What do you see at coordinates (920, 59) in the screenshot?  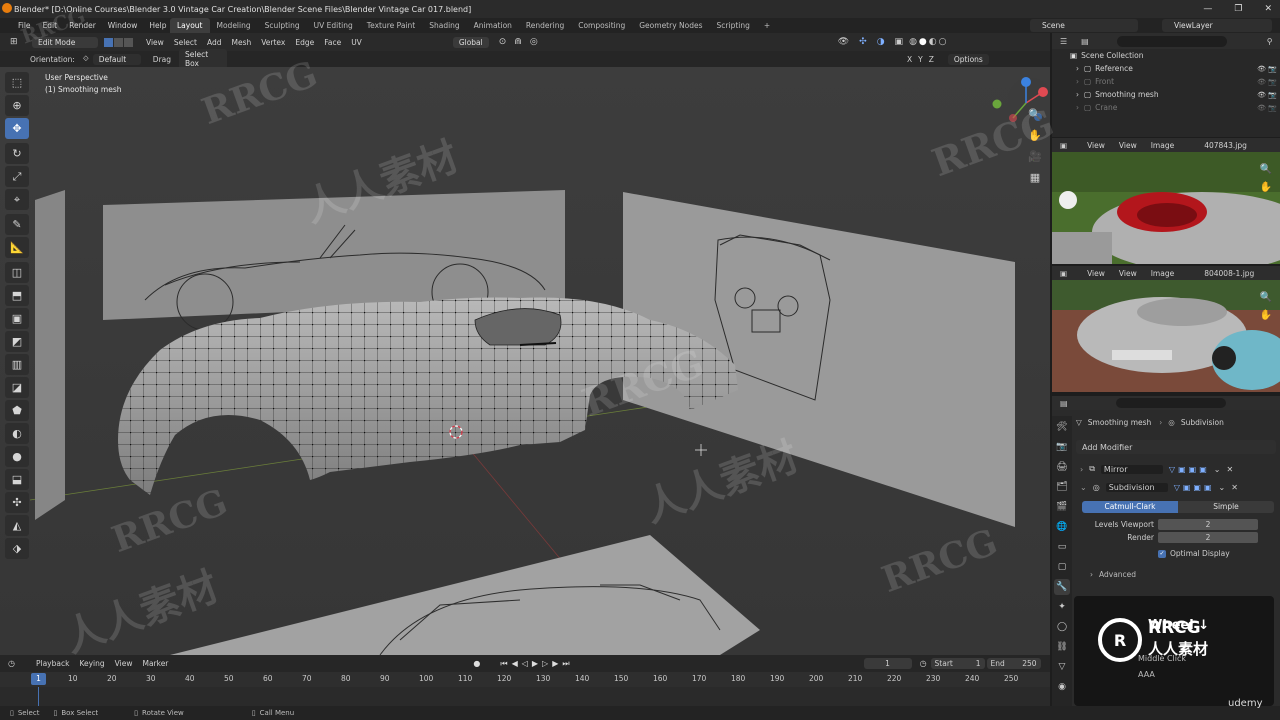 I see `mirror-axis-y: Y` at bounding box center [920, 59].